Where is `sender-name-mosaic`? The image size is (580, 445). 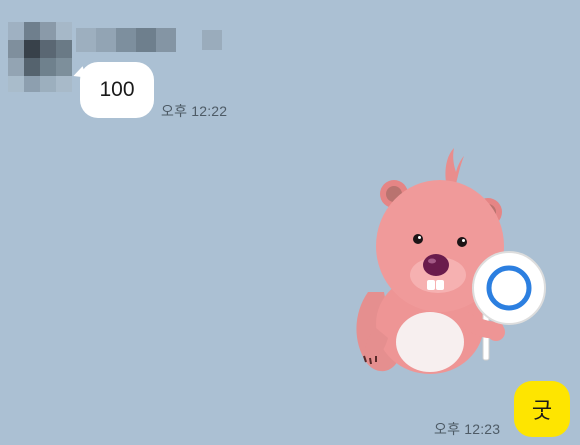 sender-name-mosaic is located at coordinates (149, 40).